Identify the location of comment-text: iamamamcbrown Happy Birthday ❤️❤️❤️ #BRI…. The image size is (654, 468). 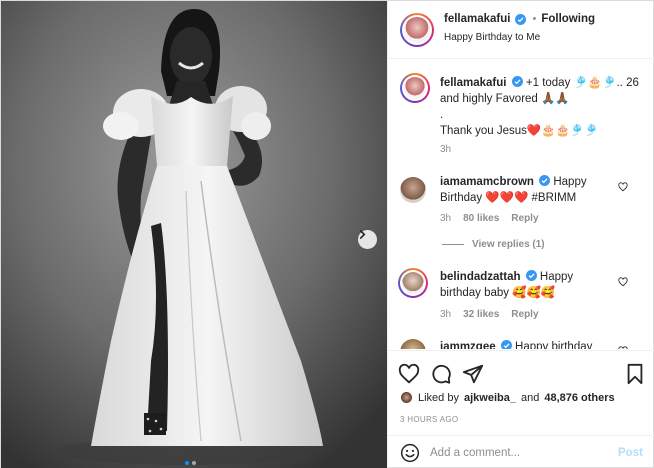
(535, 190).